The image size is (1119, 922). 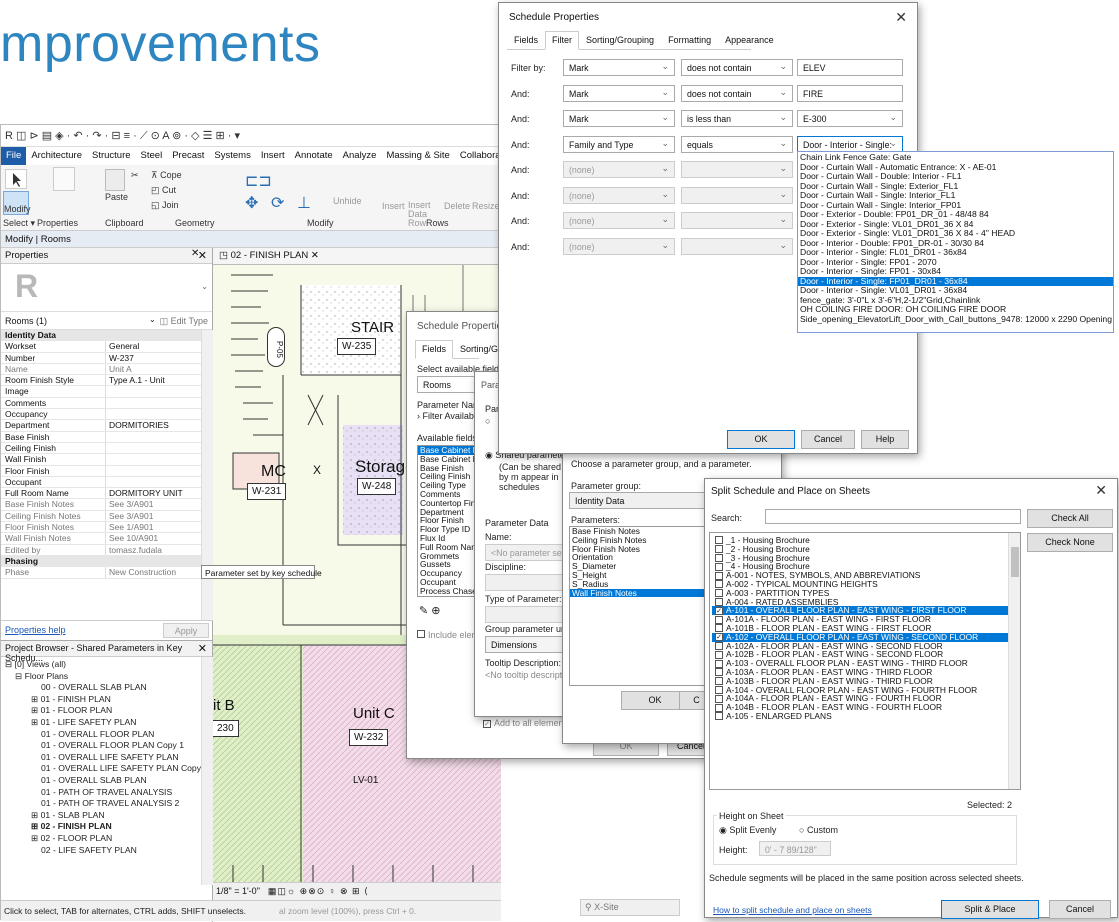 I want to click on insert-button: Insert, so click(x=393, y=206).